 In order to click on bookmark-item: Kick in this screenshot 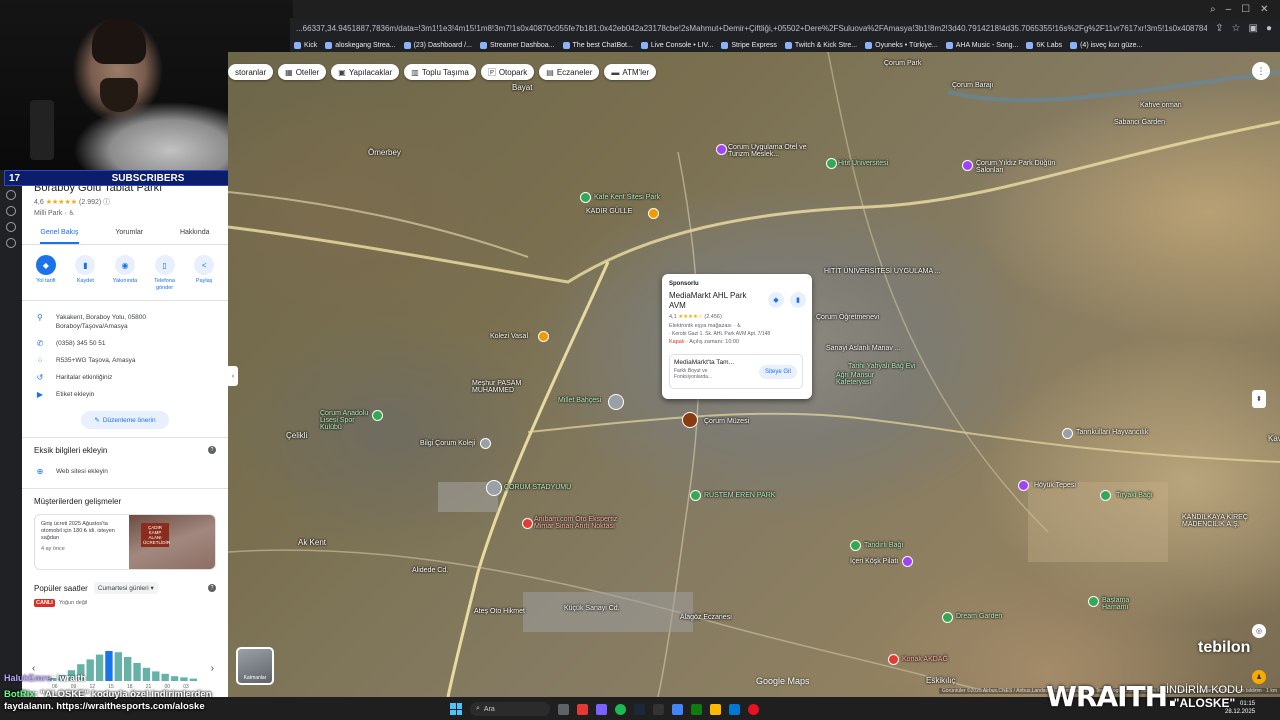, I will do `click(305, 45)`.